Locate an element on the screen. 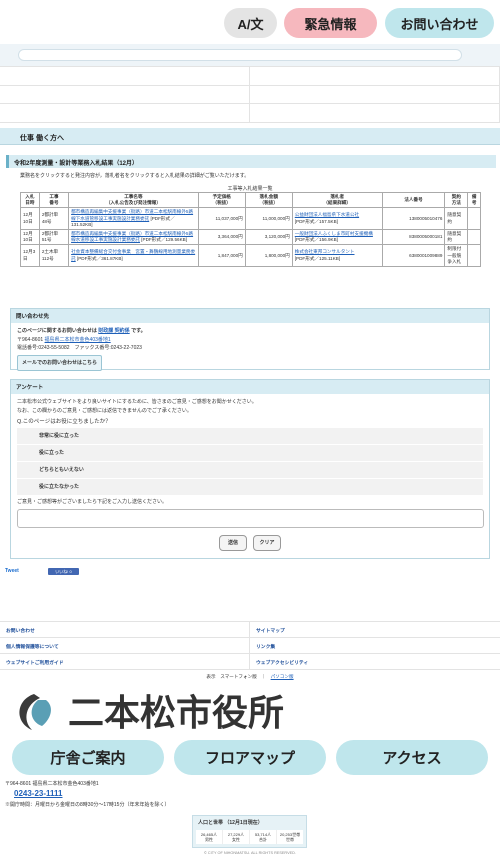 This screenshot has height=861, width=500. facebook-like-button: いいね! 0 is located at coordinates (63, 571).